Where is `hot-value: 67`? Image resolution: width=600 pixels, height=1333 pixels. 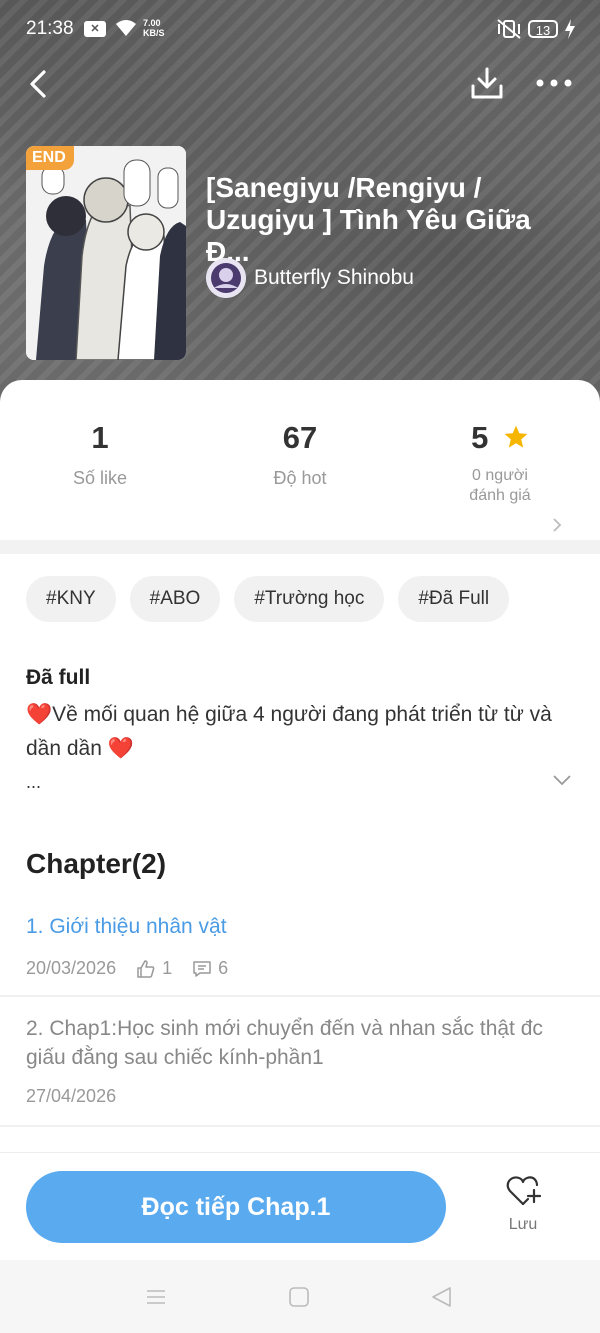 hot-value: 67 is located at coordinates (300, 437).